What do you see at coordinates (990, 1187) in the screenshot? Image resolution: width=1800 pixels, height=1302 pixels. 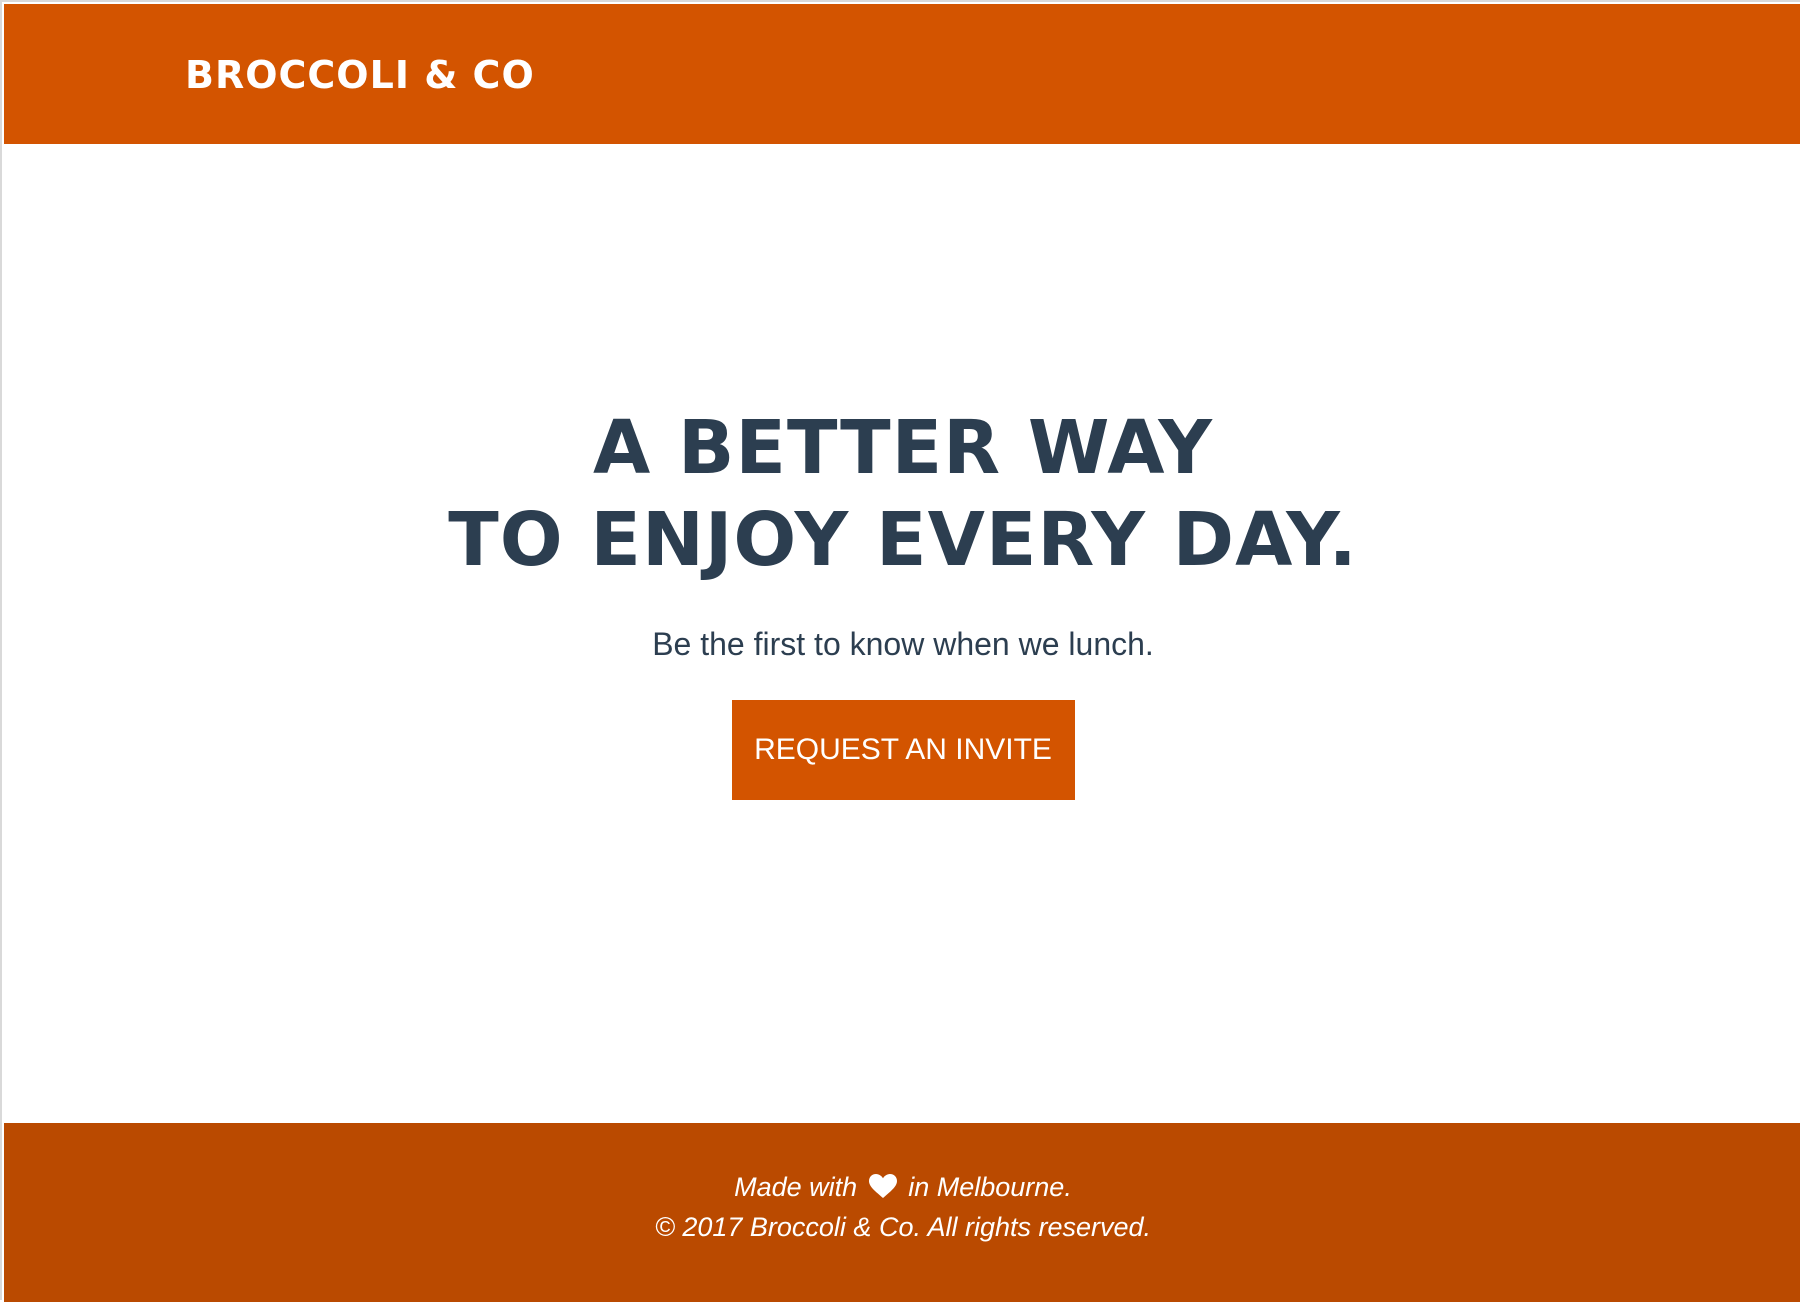 I see `footer-made-suffix: in Melbourne.` at bounding box center [990, 1187].